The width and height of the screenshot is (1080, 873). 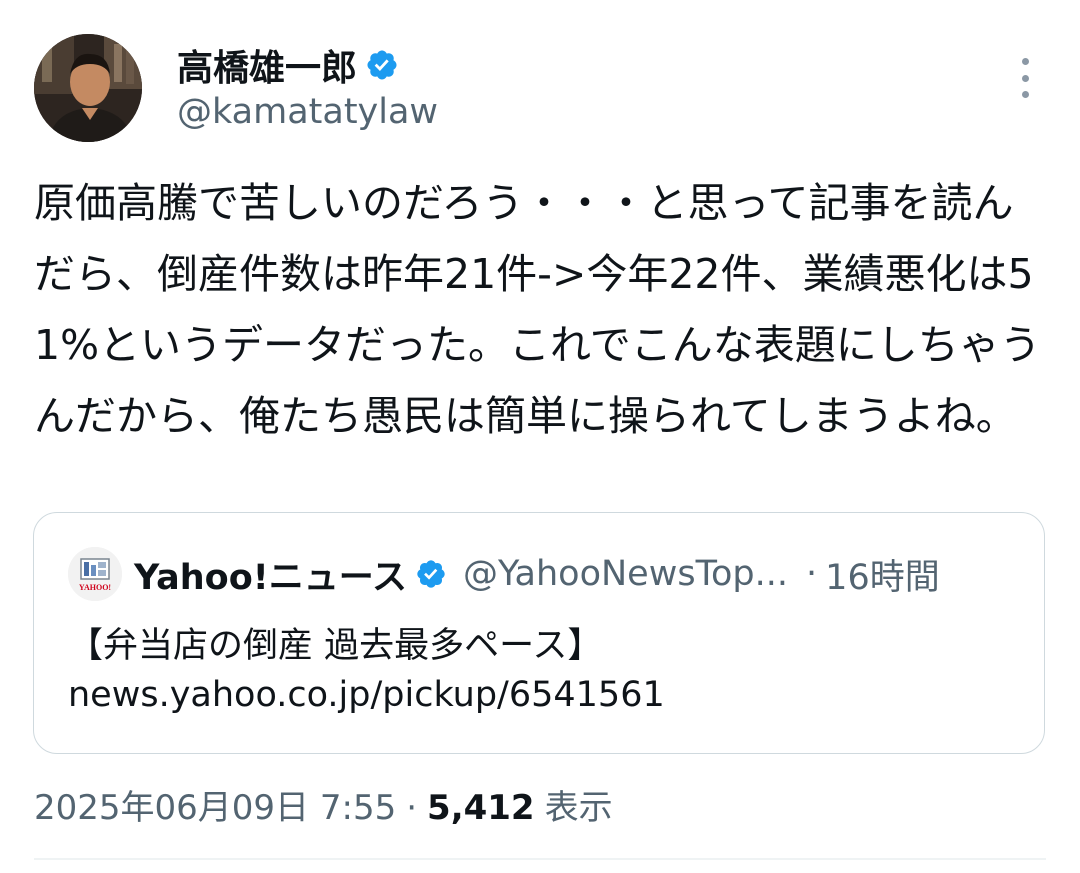 What do you see at coordinates (335, 646) in the screenshot?
I see `quote-headline: 【弁当店の倒産 過去最多ペース】` at bounding box center [335, 646].